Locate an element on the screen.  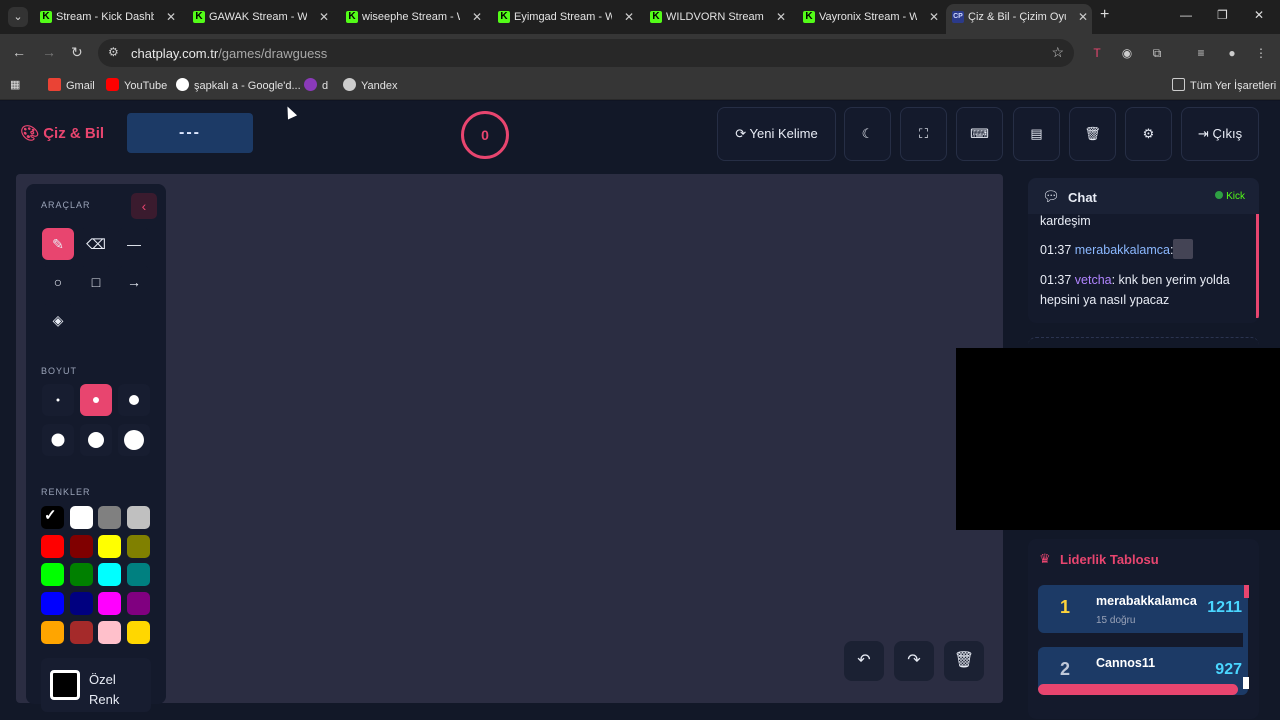
bookmark-yandex: Yandex is located at coordinates (370, 85).